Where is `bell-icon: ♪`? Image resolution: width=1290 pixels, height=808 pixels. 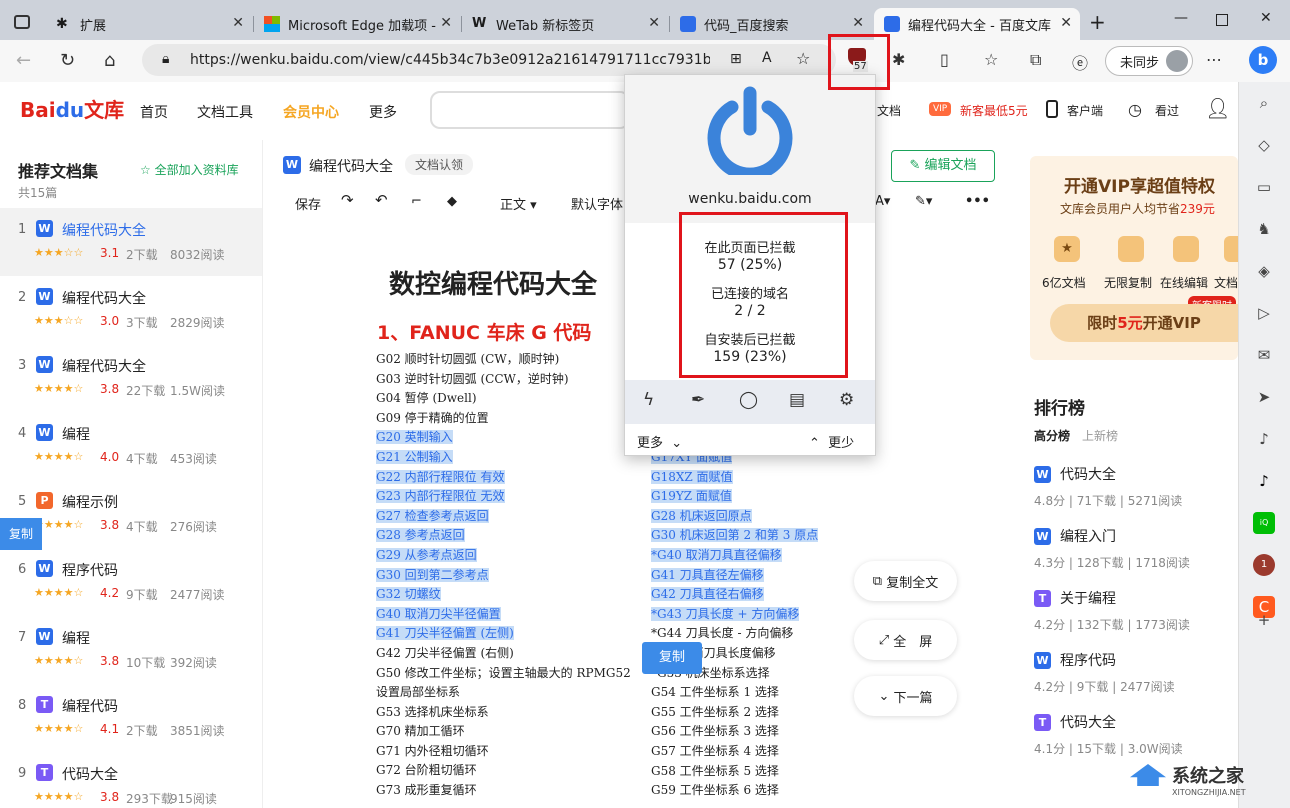
bell-icon: ♪ is located at coordinates (1264, 439).